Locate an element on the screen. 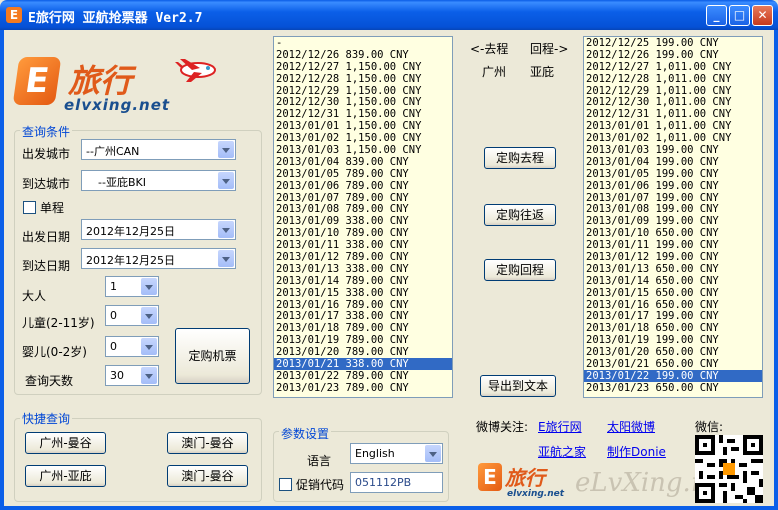 Image resolution: width=778 pixels, height=510 pixels. promo-code-input: 051112PB is located at coordinates (396, 482).